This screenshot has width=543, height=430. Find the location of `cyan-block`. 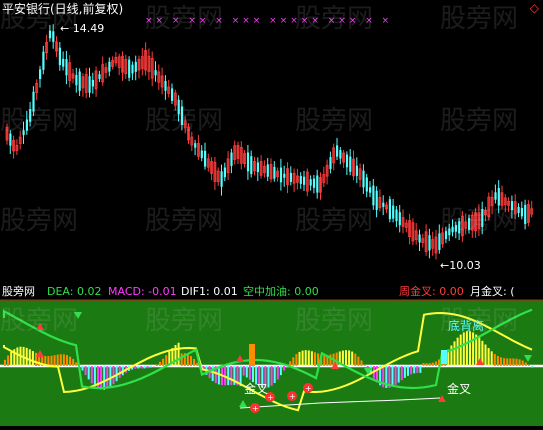

cyan-block is located at coordinates (444, 357).